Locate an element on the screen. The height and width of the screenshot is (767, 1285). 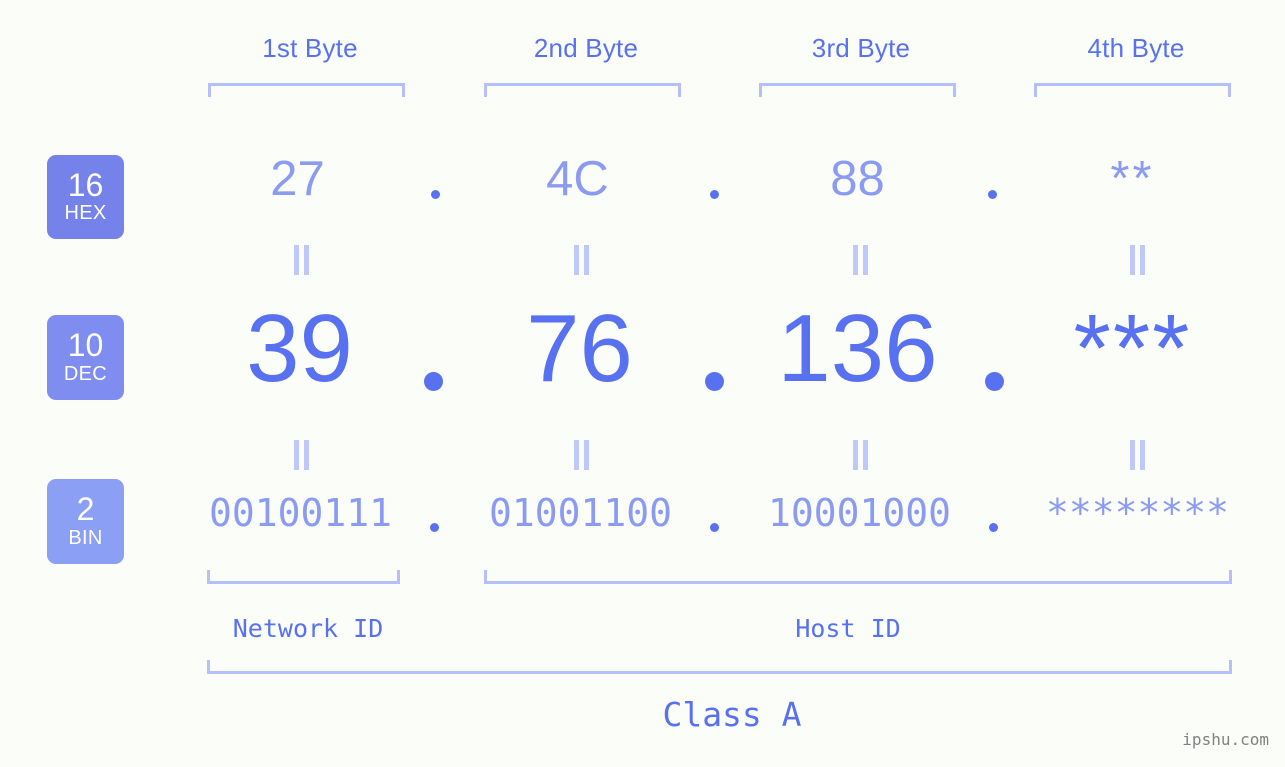
base-badge-dec-name: DEC is located at coordinates (85, 373).